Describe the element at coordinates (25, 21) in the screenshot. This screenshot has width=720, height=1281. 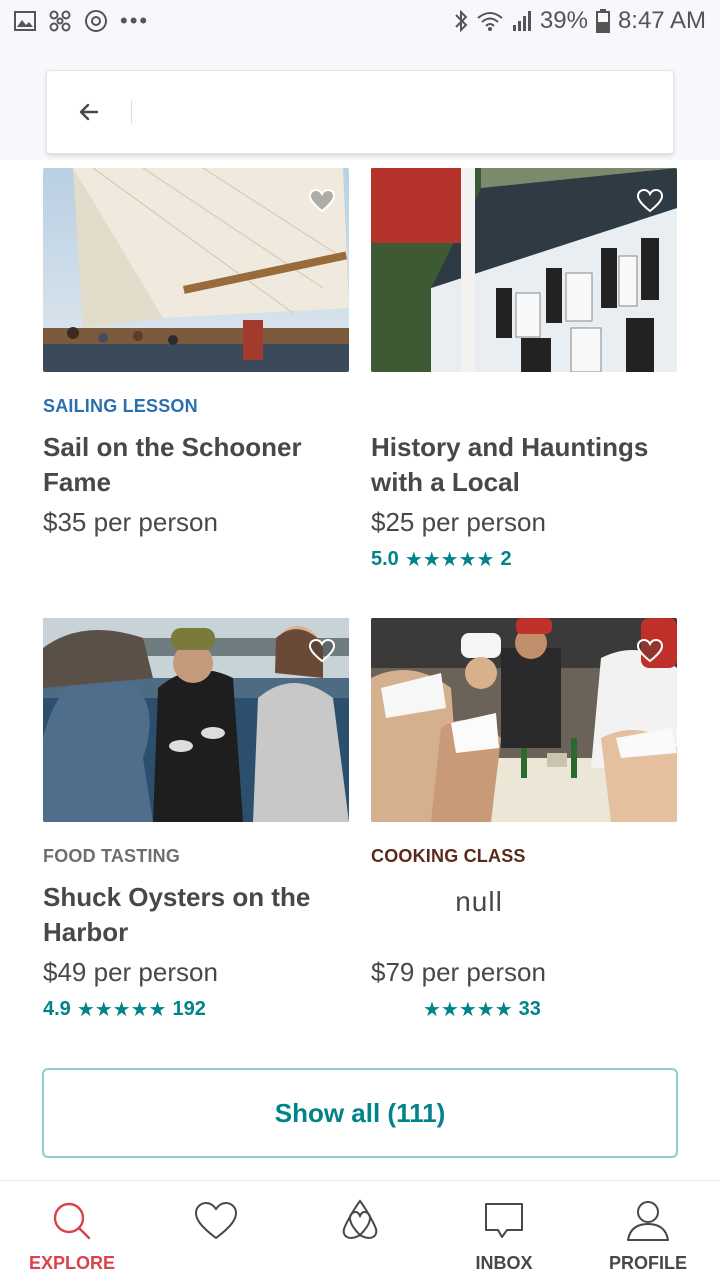
I see `gallery-icon` at that location.